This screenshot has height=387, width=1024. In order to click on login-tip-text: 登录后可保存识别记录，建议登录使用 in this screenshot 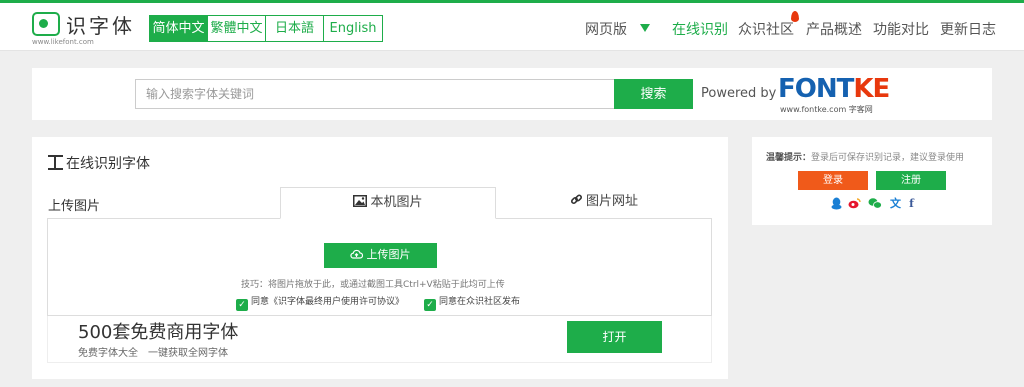, I will do `click(888, 158)`.